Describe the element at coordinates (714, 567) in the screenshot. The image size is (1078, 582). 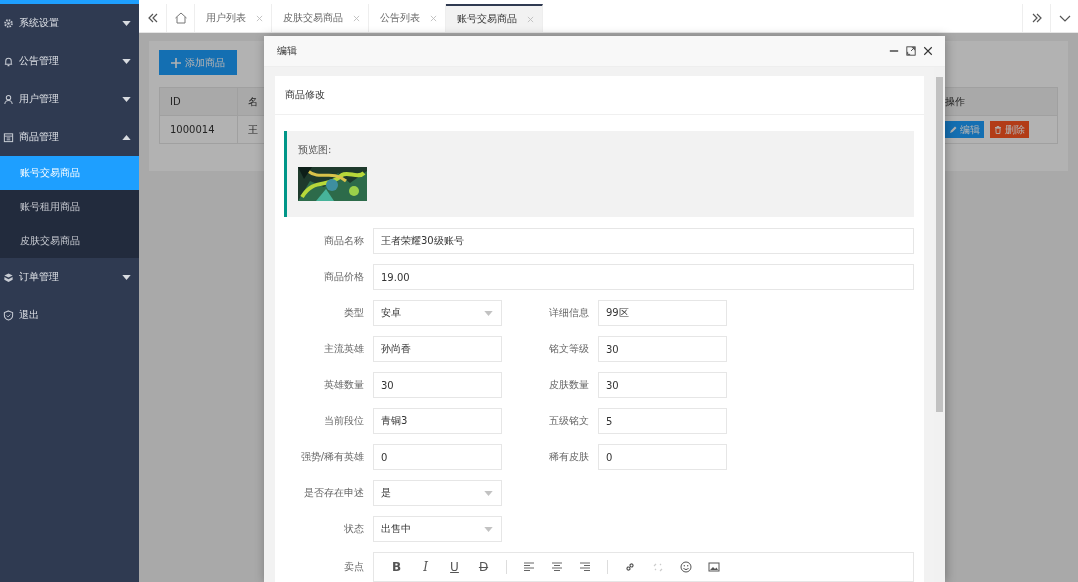
I see `image-icon` at that location.